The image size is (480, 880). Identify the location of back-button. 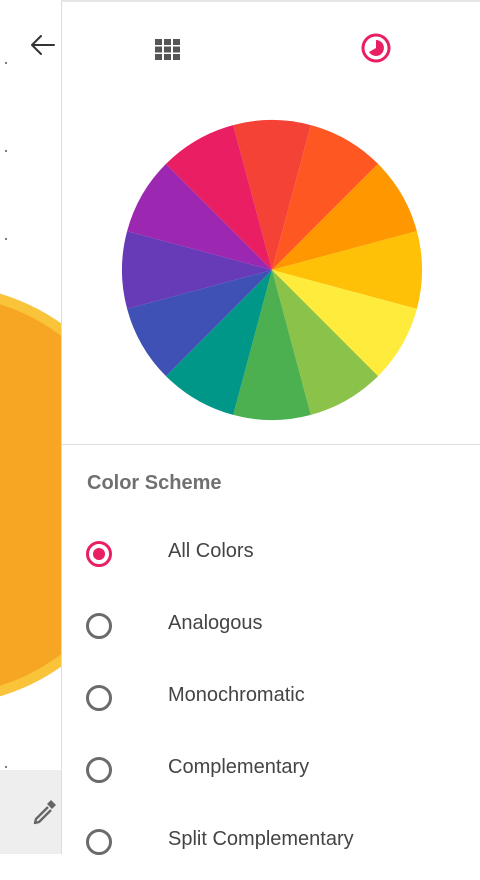
(42, 45).